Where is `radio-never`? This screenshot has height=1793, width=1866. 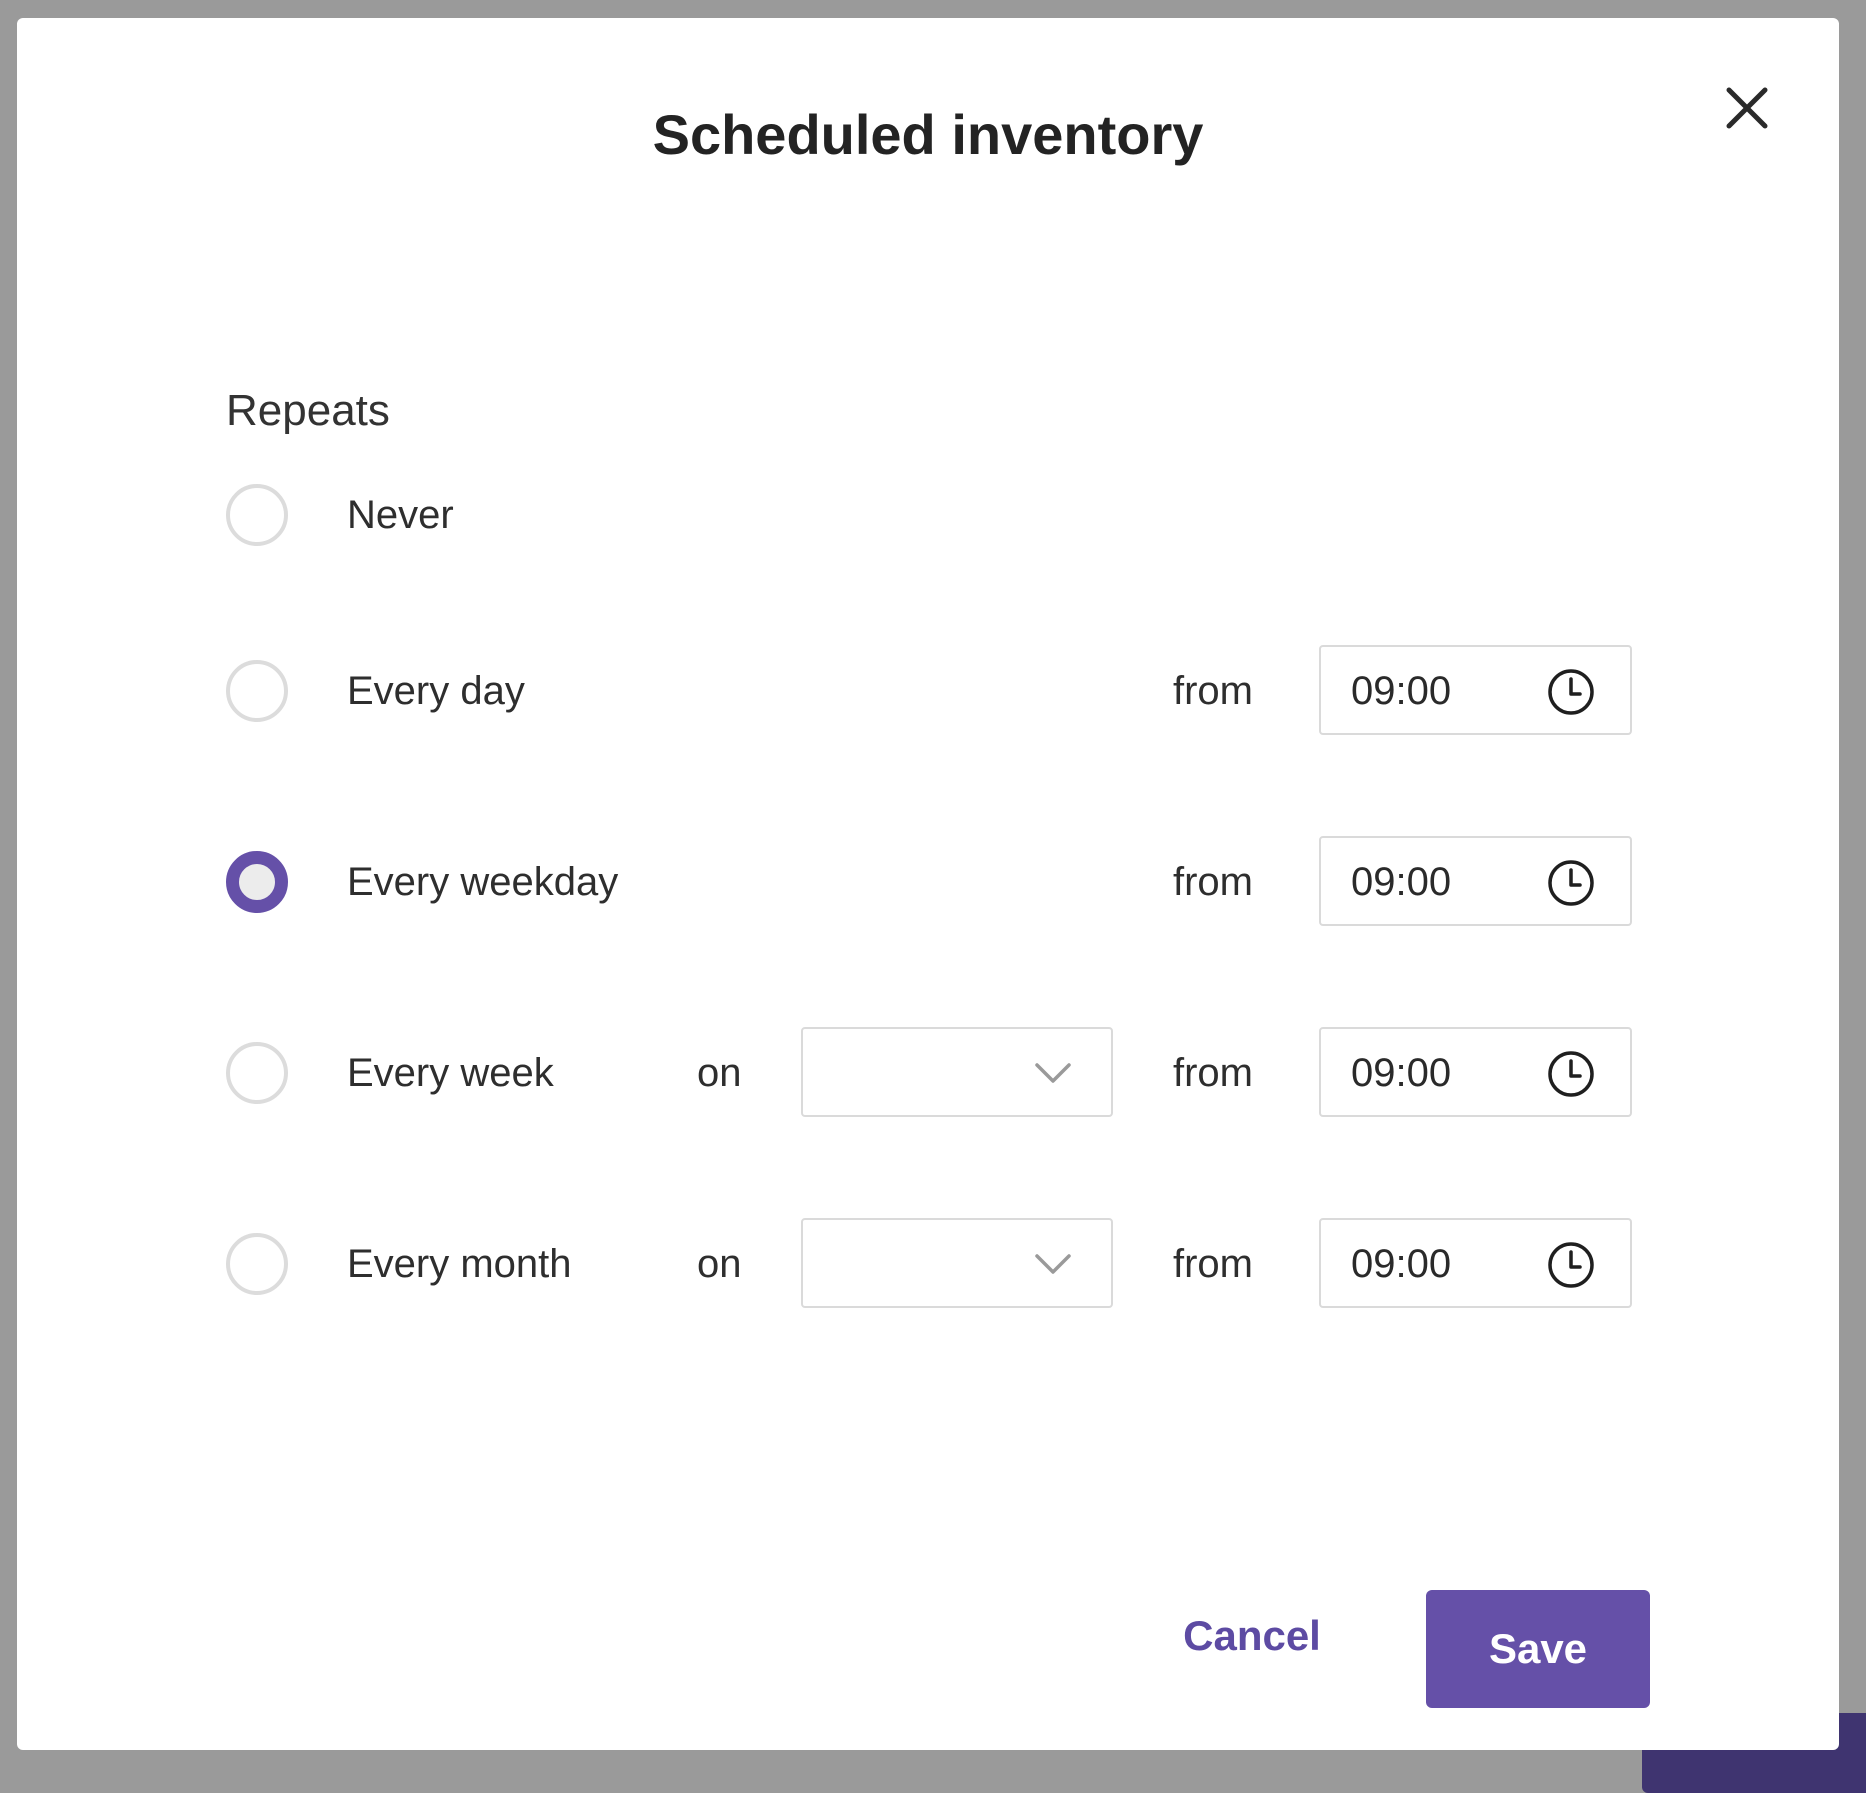
radio-never is located at coordinates (257, 515).